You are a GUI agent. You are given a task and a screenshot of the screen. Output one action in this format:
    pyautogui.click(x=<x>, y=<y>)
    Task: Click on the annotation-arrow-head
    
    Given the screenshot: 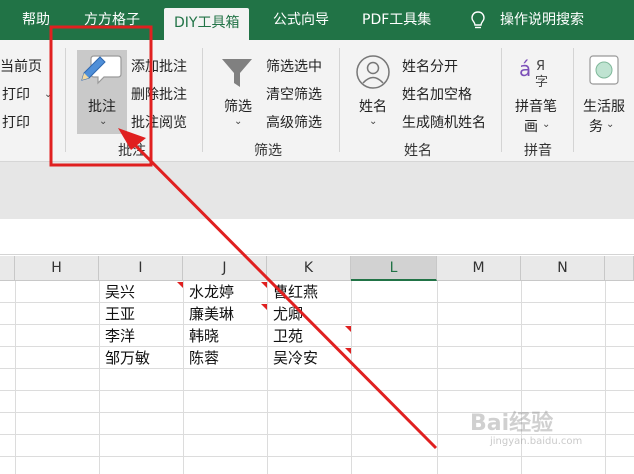 What is the action you would take?
    pyautogui.click(x=132, y=139)
    